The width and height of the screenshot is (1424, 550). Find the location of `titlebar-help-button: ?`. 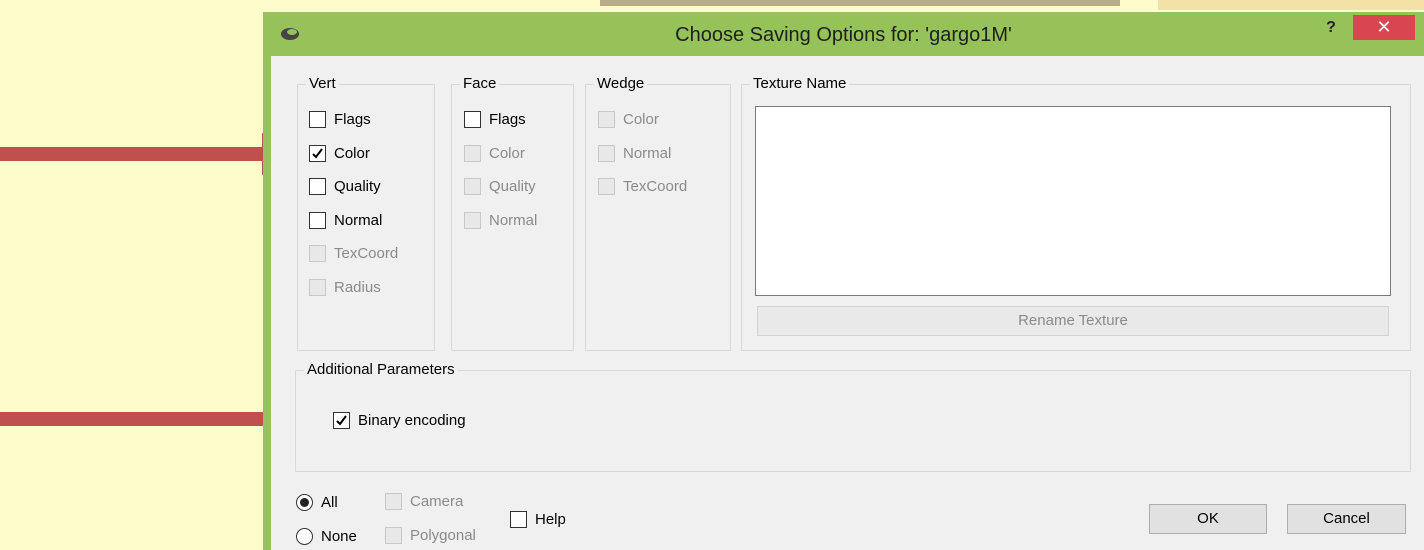

titlebar-help-button: ? is located at coordinates (1331, 29).